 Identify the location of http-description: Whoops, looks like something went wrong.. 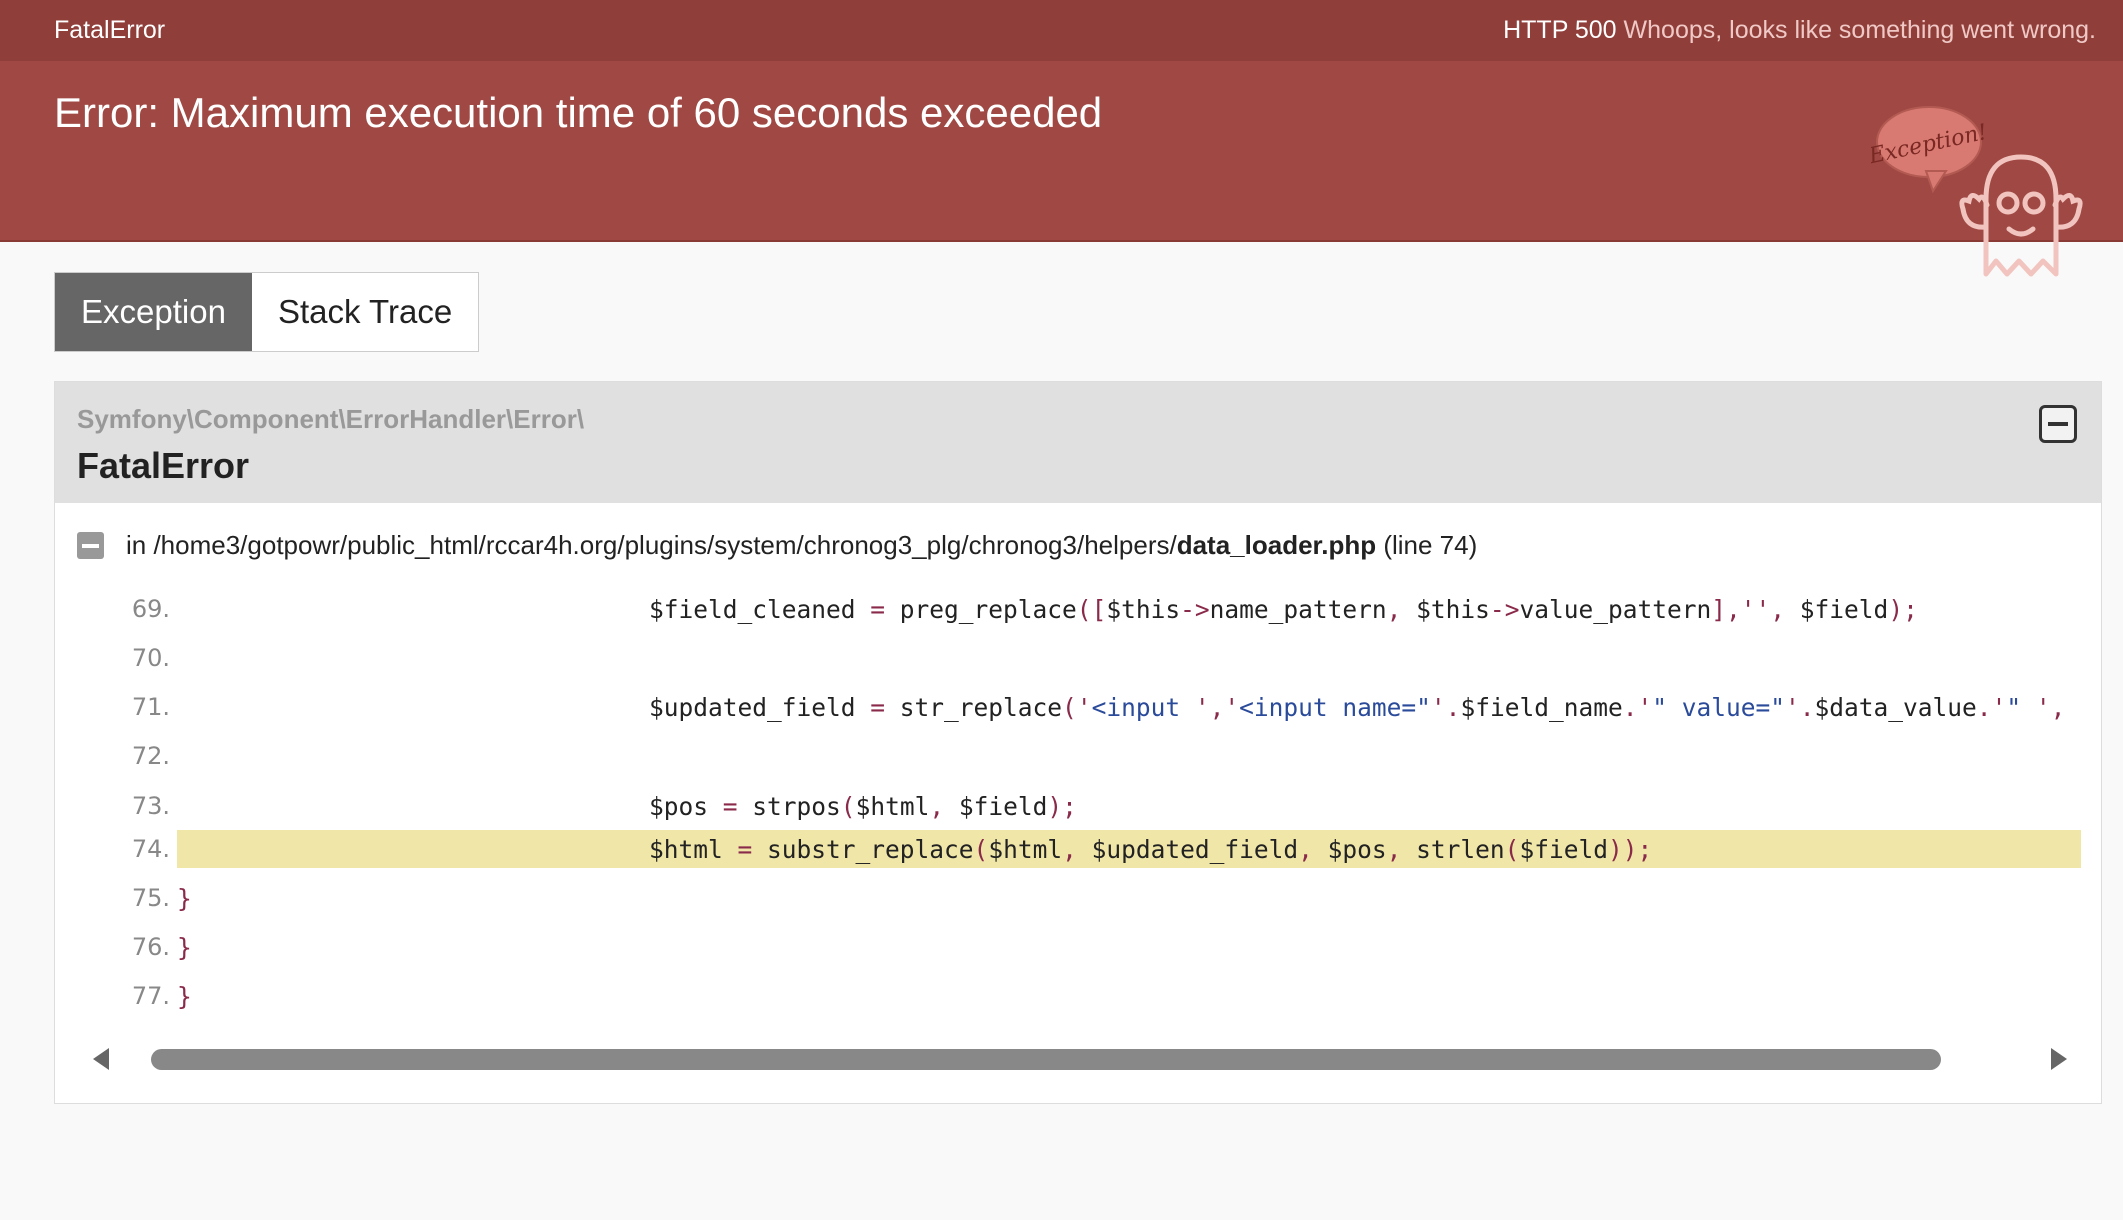
(1859, 30).